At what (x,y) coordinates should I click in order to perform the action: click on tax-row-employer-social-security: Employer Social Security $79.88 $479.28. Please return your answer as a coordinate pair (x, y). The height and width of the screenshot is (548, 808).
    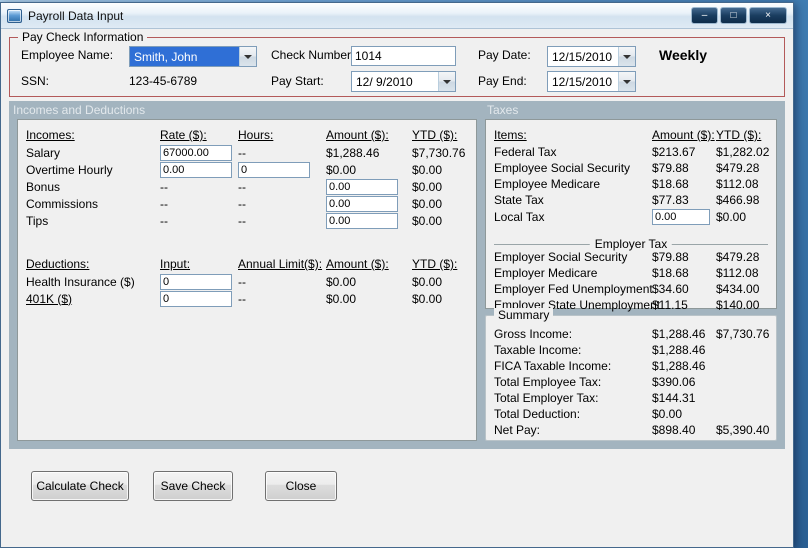
    Looking at the image, I should click on (631, 257).